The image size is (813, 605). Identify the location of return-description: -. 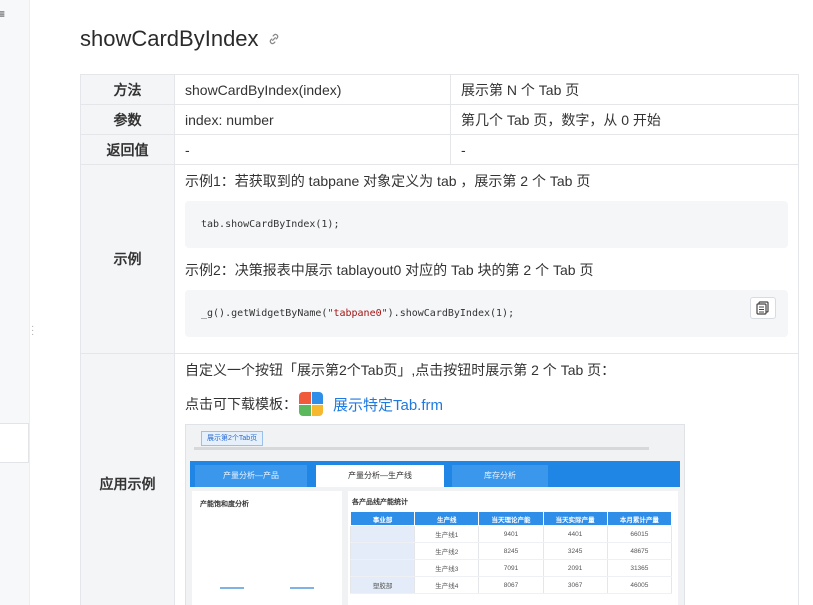
(624, 149).